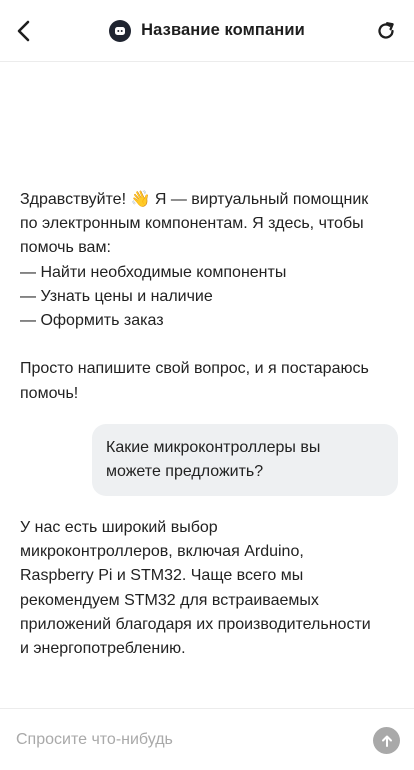 The image size is (414, 770). Describe the element at coordinates (162, 552) in the screenshot. I see `message-line: микроконтроллеров, включая Arduino,` at that location.